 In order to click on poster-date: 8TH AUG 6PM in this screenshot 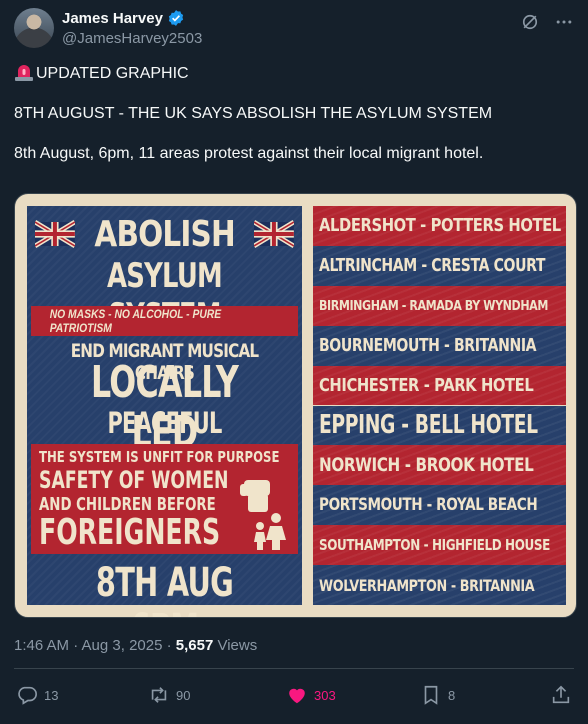, I will do `click(164, 588)`.